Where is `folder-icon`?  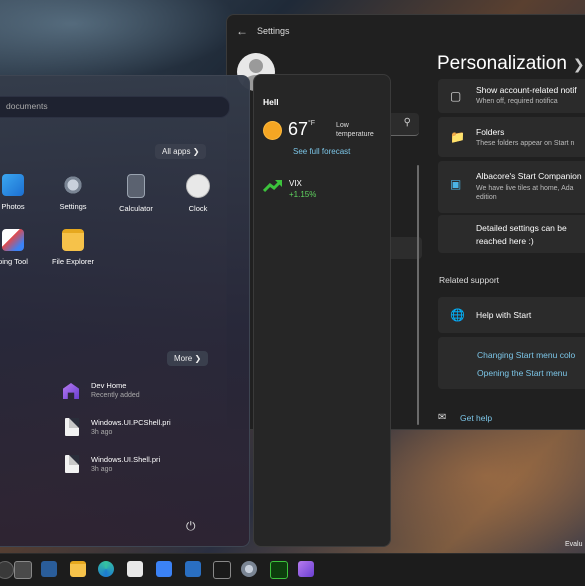
folder-icon is located at coordinates (73, 240).